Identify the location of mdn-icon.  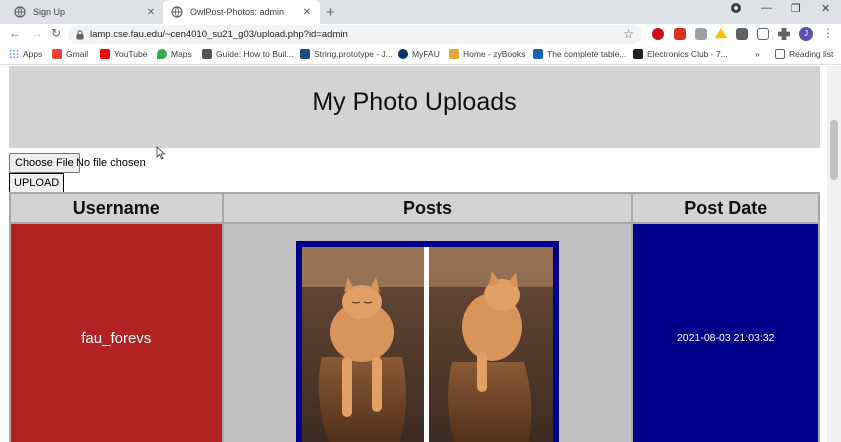
(305, 54).